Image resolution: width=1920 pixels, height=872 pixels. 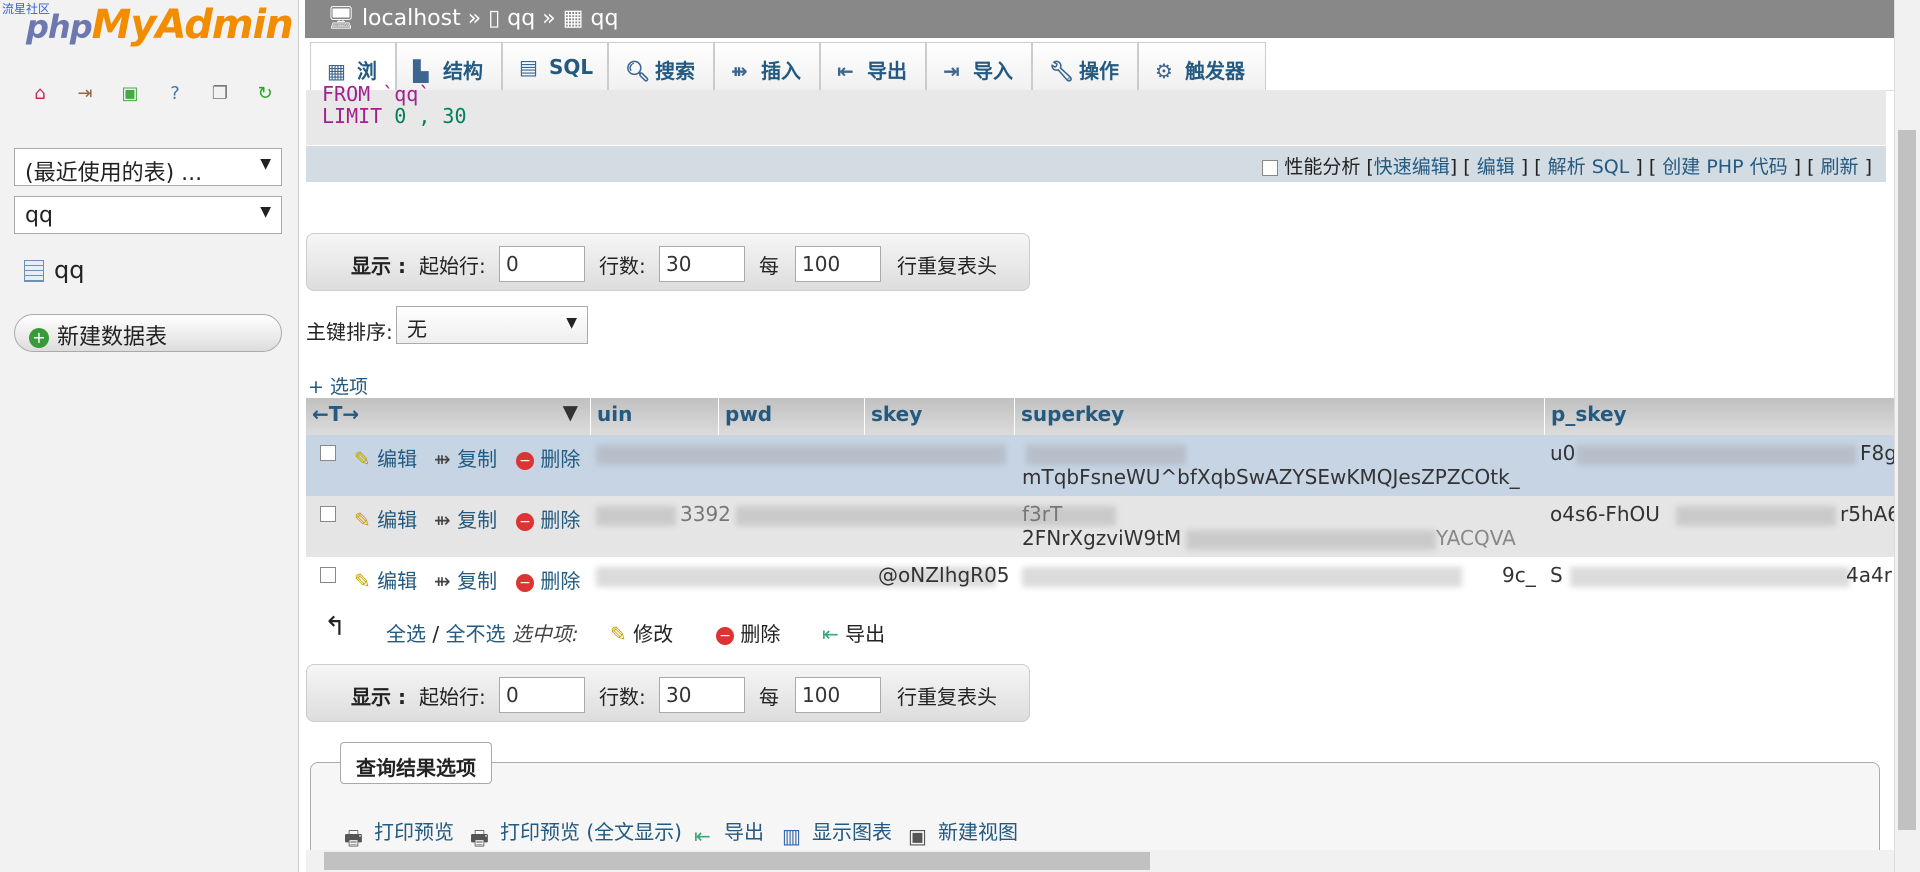 I want to click on cell-p_skey: o4s6-FhOU, so click(x=1605, y=514).